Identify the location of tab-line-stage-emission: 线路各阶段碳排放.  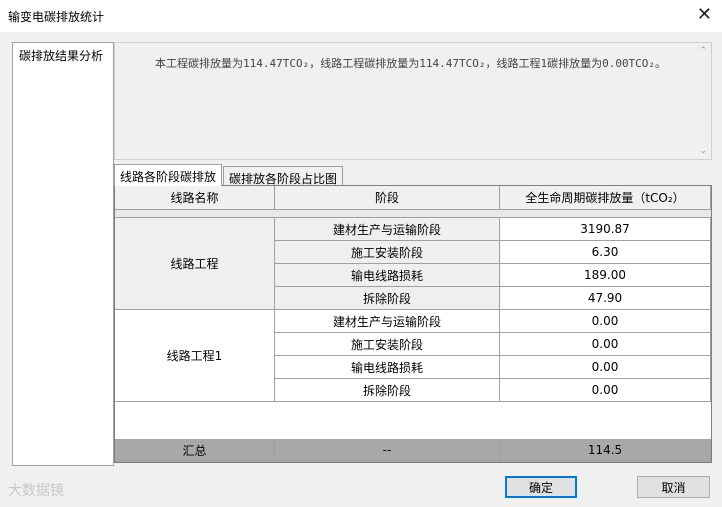
(168, 175).